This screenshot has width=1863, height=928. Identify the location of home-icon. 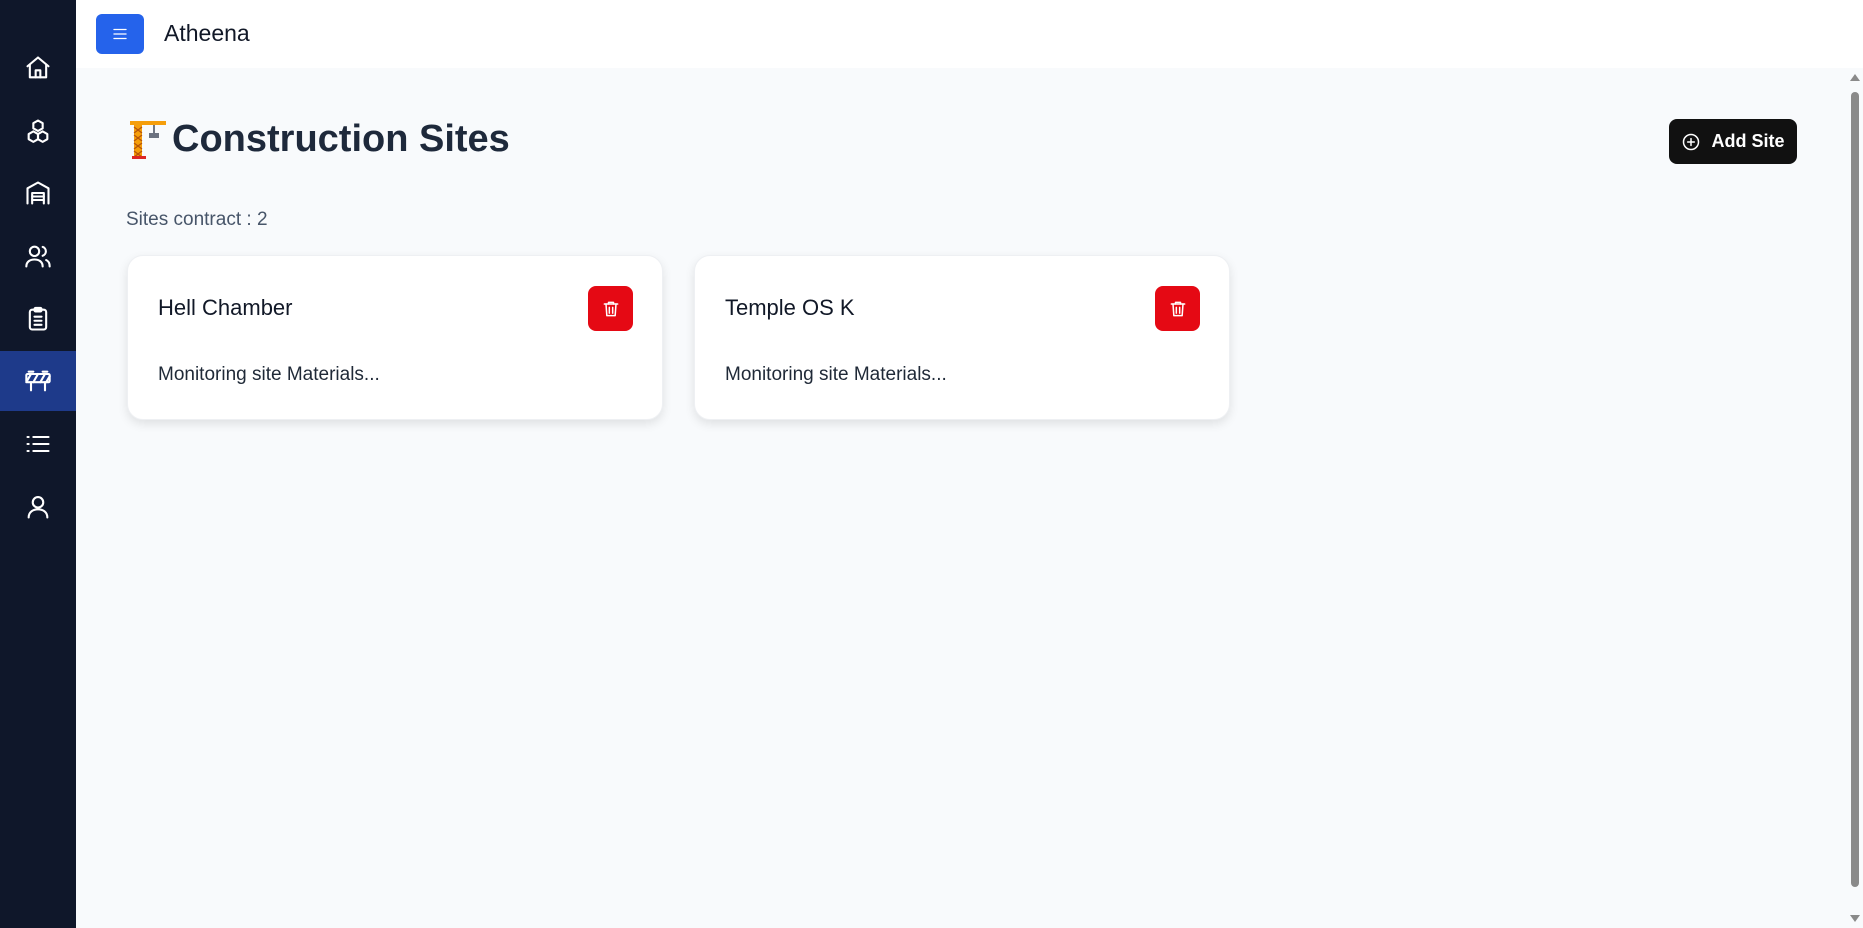
(38, 67).